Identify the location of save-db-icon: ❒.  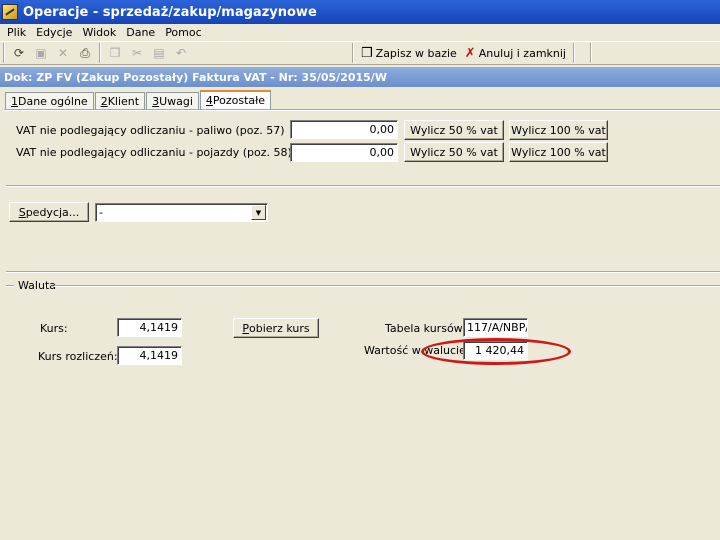
(367, 53).